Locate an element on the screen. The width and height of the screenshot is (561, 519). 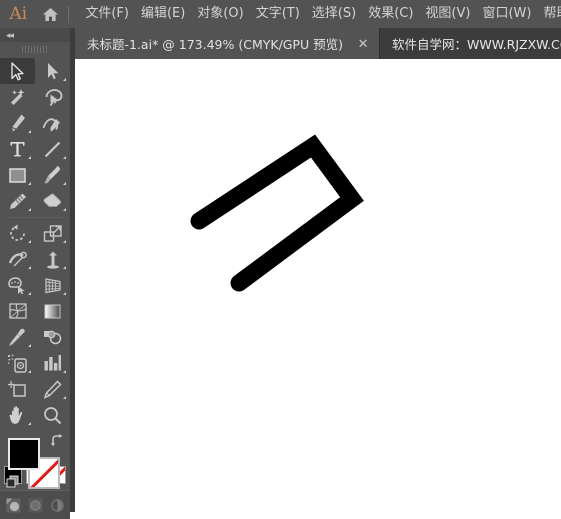
blend-tool is located at coordinates (52, 337).